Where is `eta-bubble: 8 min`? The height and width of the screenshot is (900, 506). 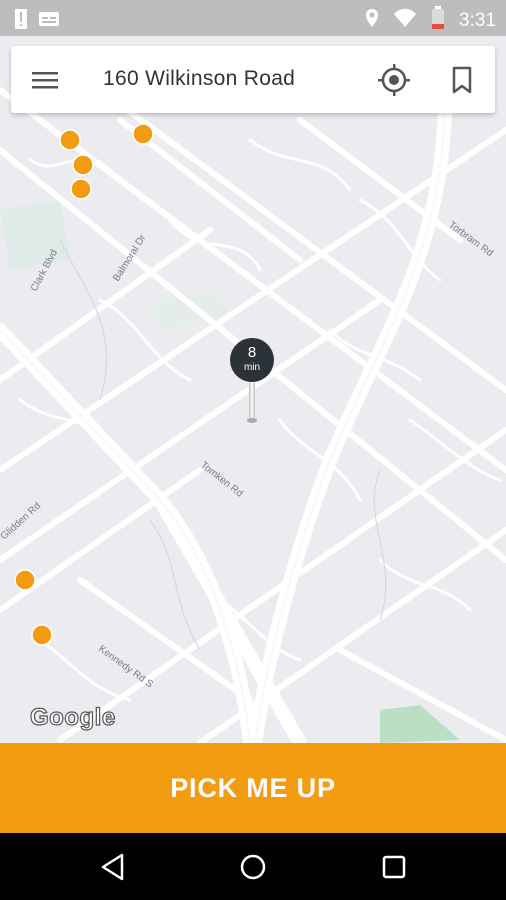
eta-bubble: 8 min is located at coordinates (252, 360).